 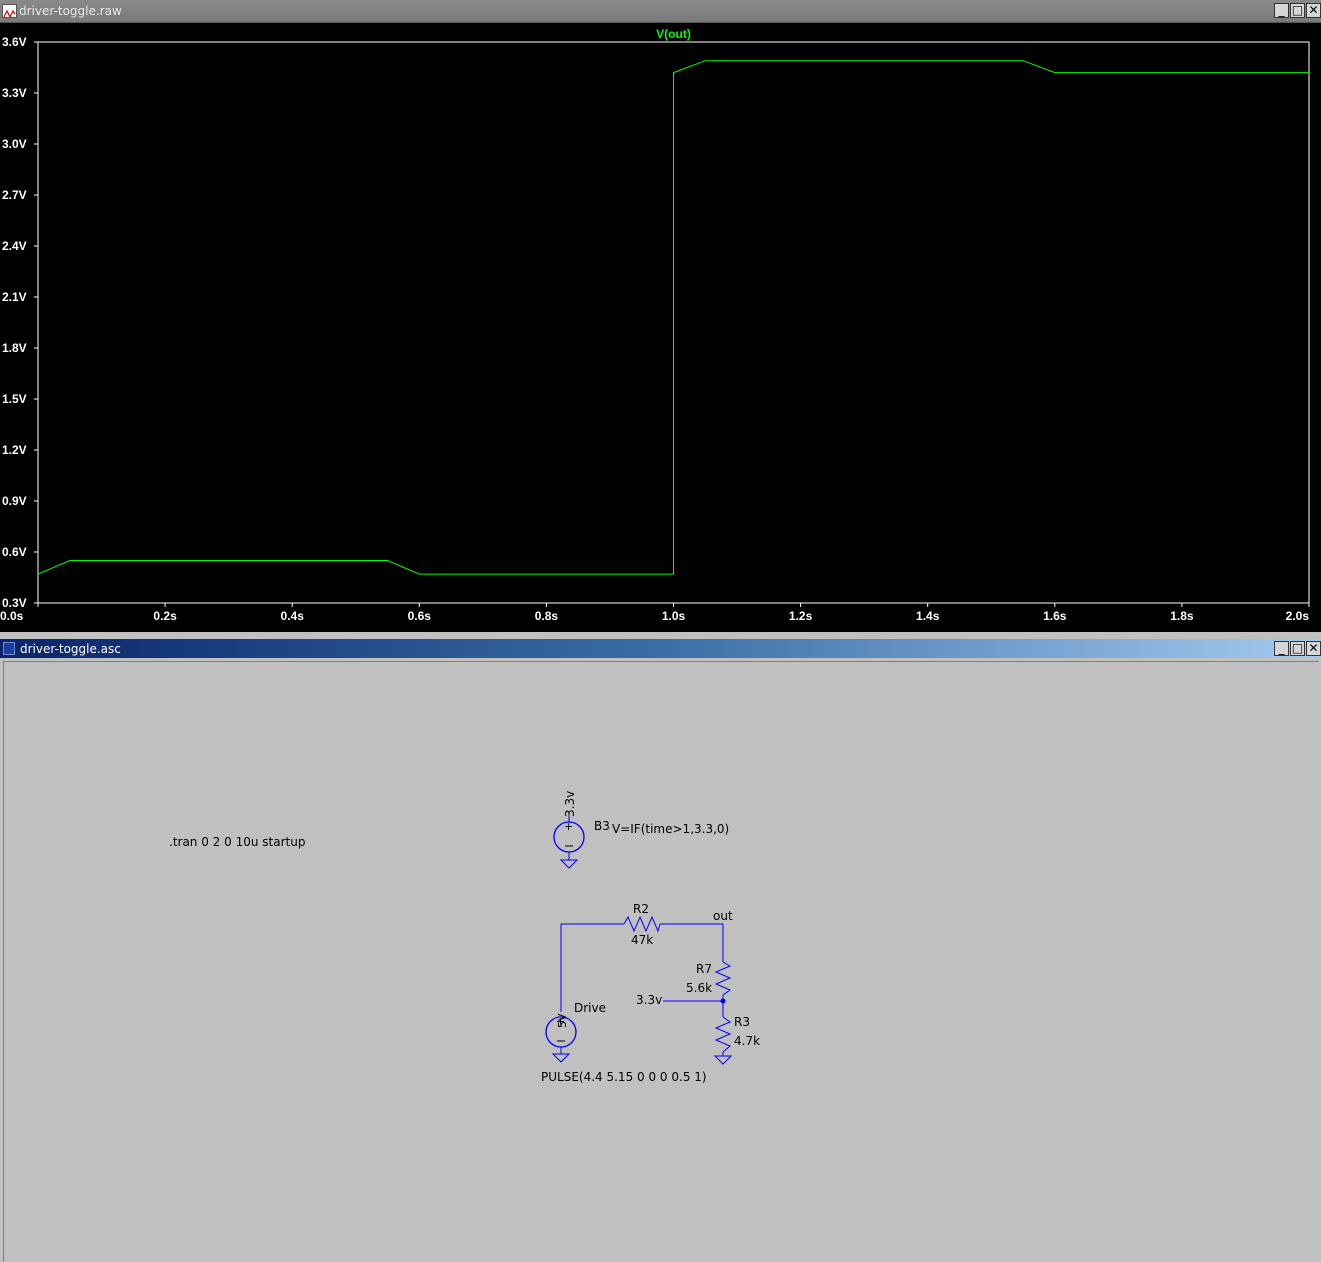 I want to click on x-tick-label: 1.4s, so click(x=928, y=616).